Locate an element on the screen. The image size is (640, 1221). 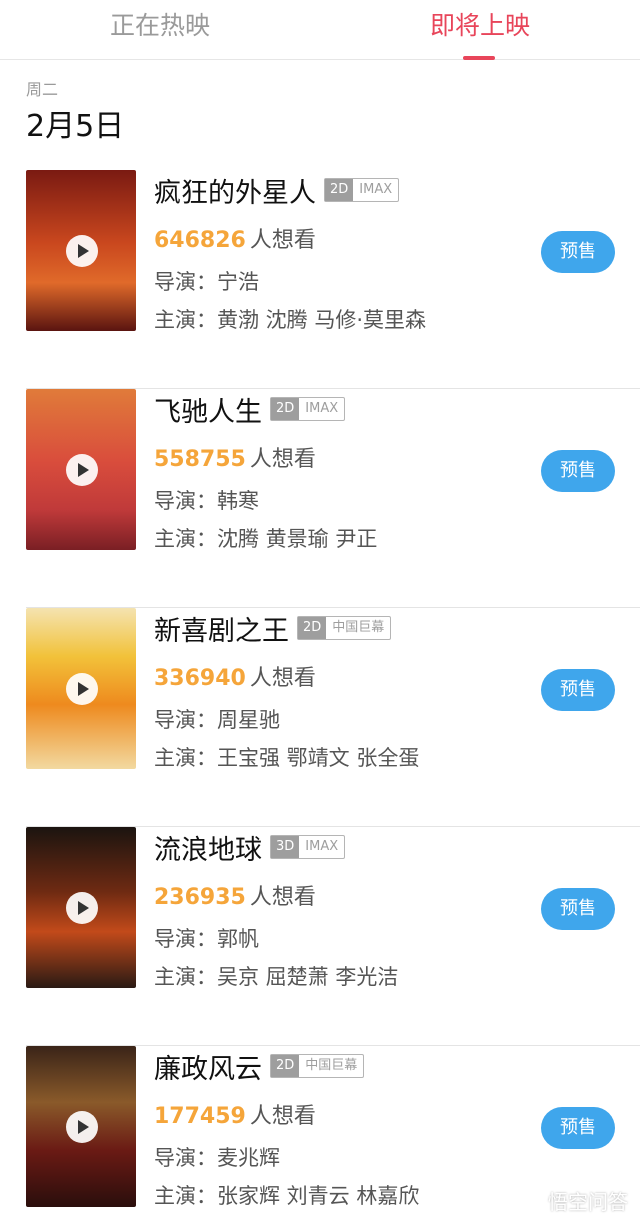
director-name: 宁浩 is located at coordinates (238, 282).